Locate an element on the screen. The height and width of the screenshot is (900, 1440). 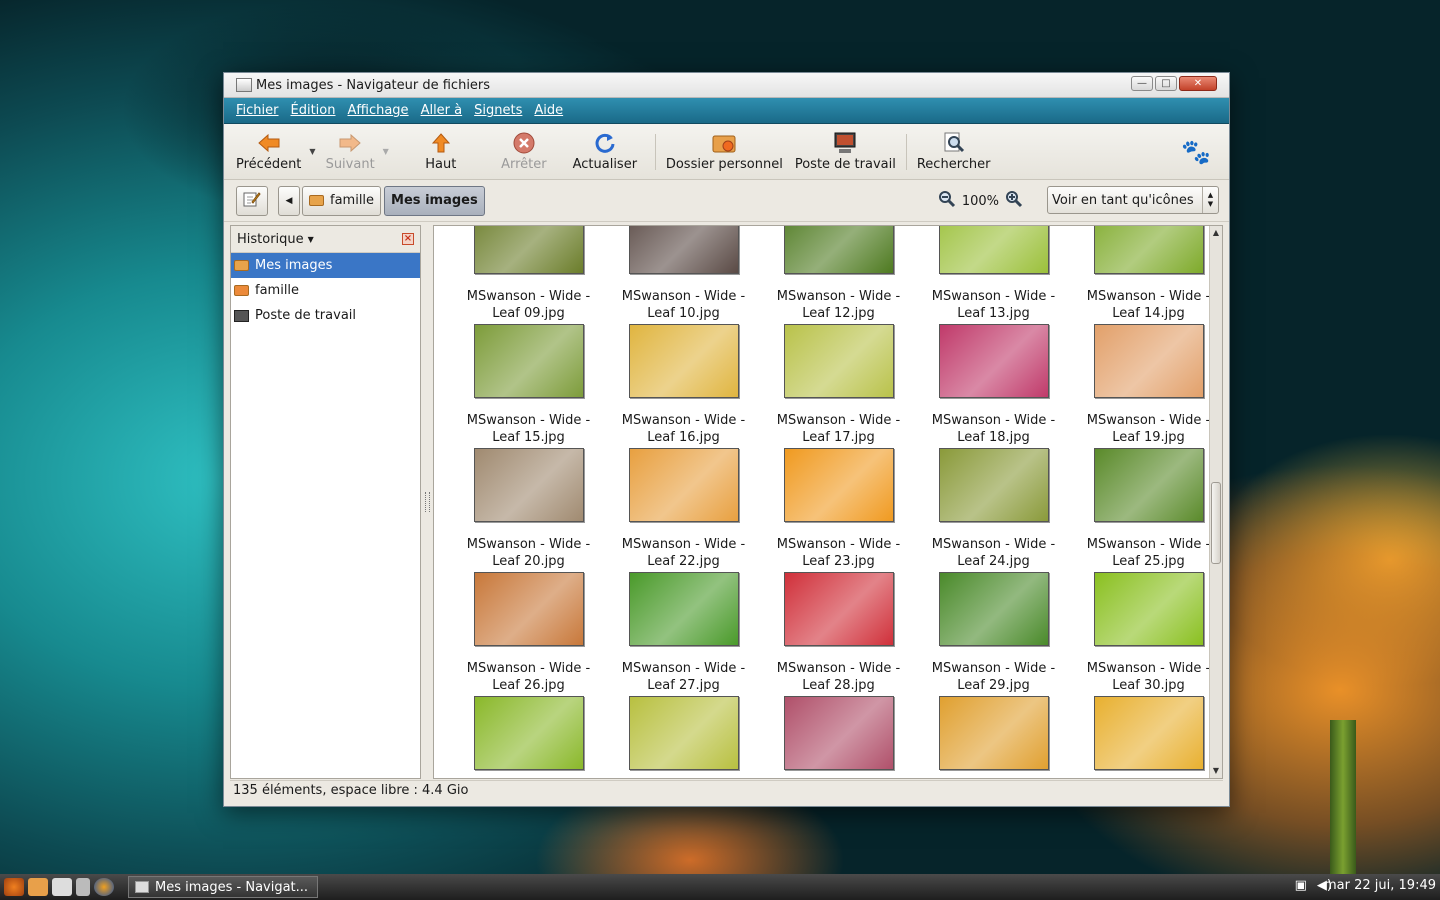
computer-icon is located at coordinates (845, 143).